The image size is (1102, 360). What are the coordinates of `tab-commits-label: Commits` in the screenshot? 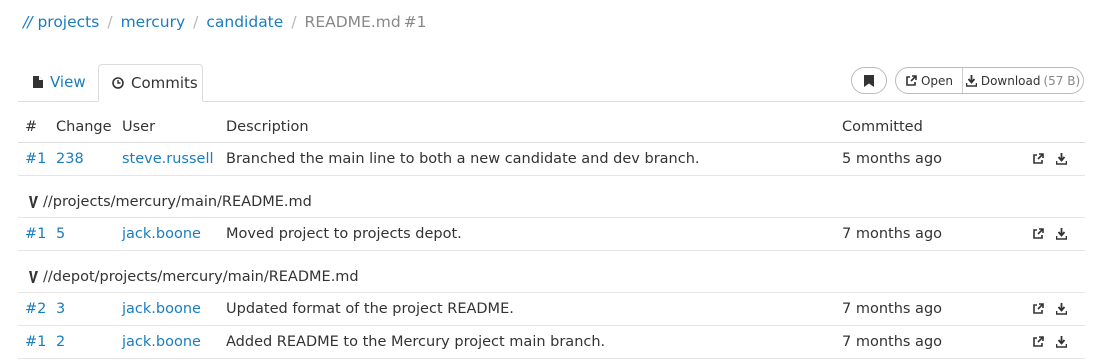 It's located at (164, 83).